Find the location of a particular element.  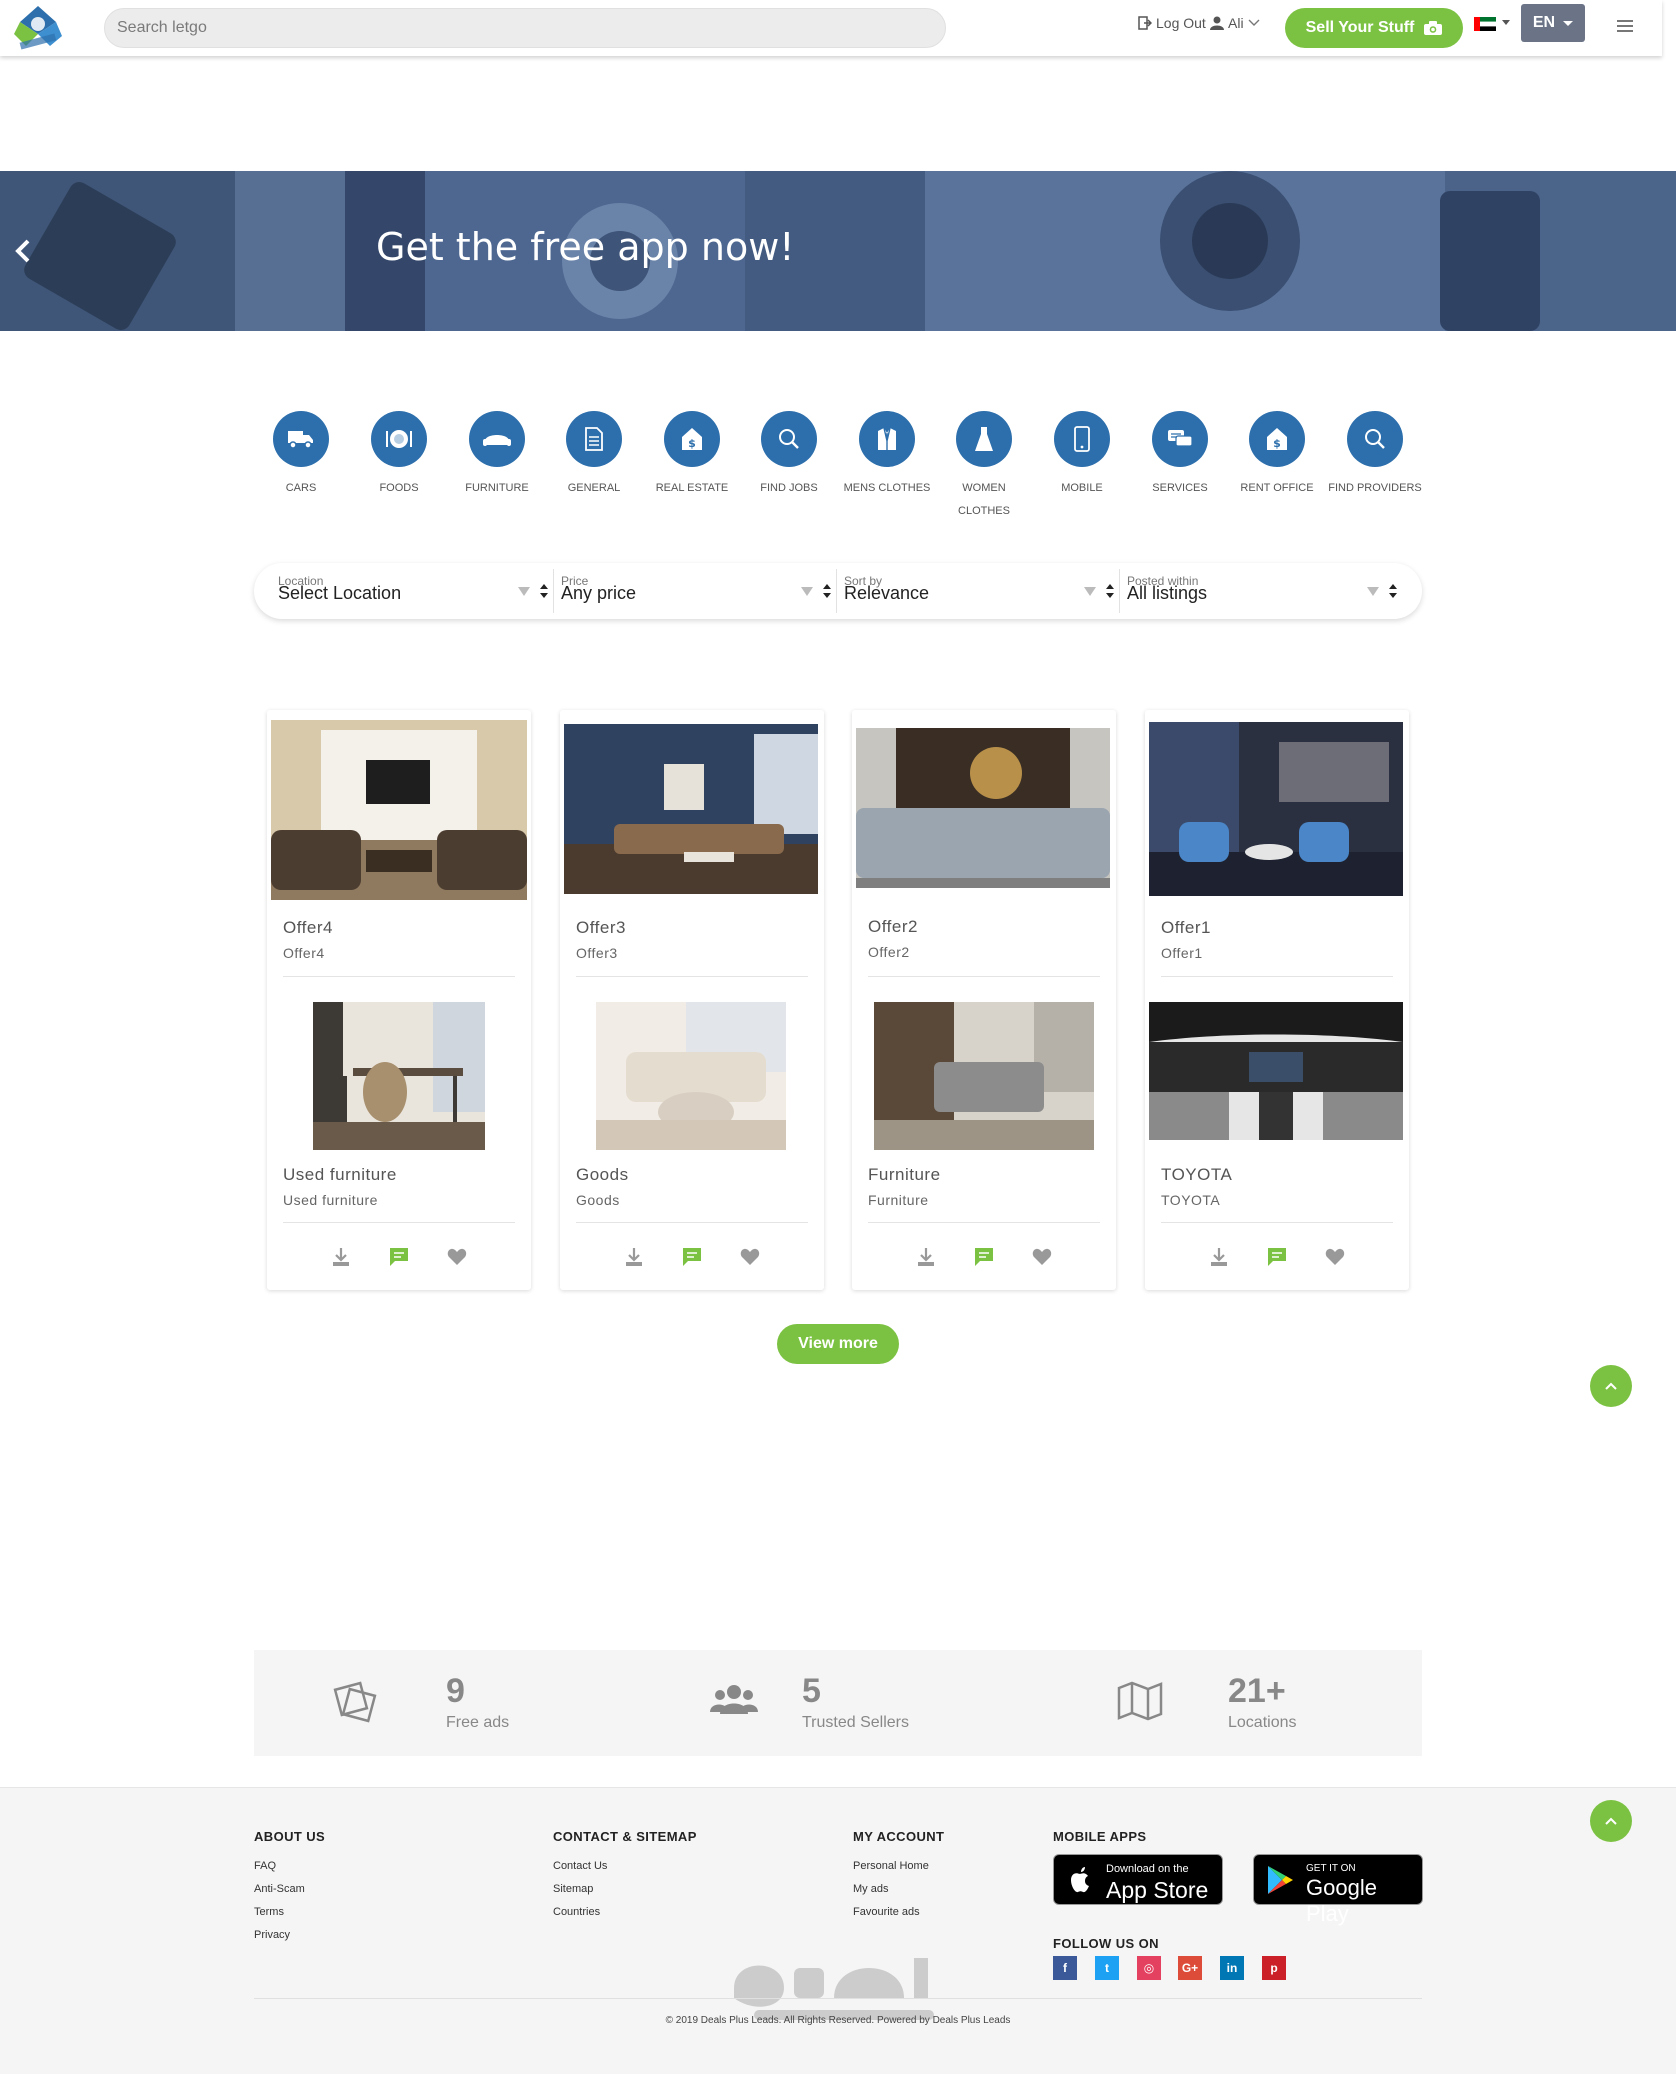

phone-icon is located at coordinates (1082, 439).